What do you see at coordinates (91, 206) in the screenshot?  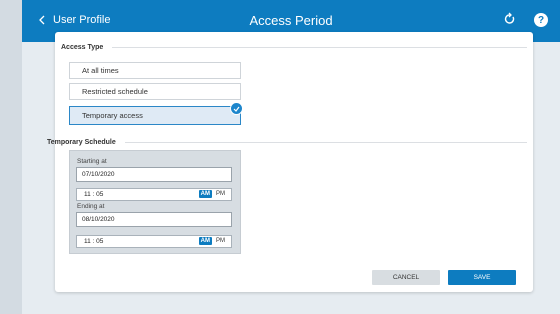 I see `ending-at-label: Ending at` at bounding box center [91, 206].